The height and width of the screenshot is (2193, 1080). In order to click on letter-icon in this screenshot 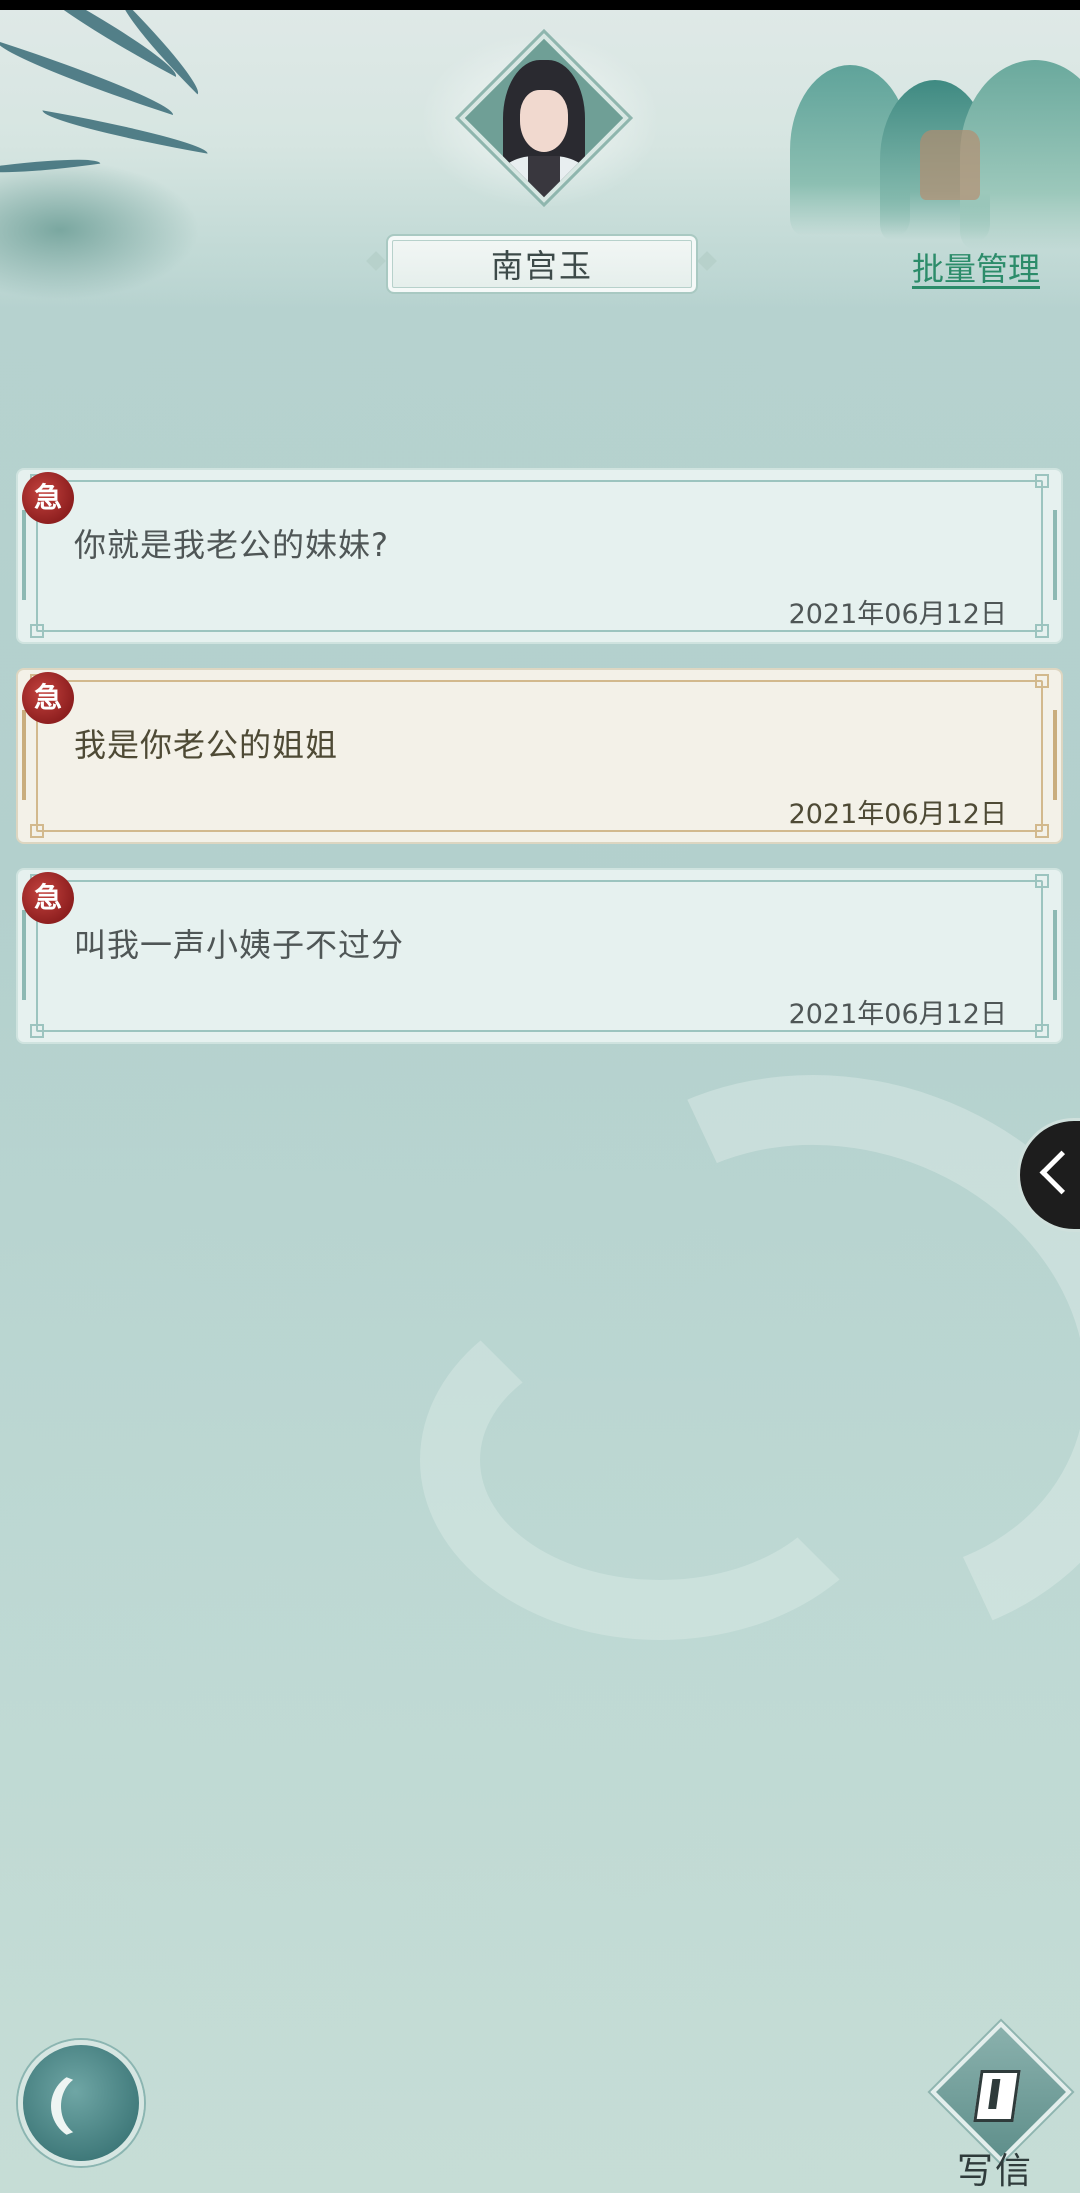, I will do `click(997, 2096)`.